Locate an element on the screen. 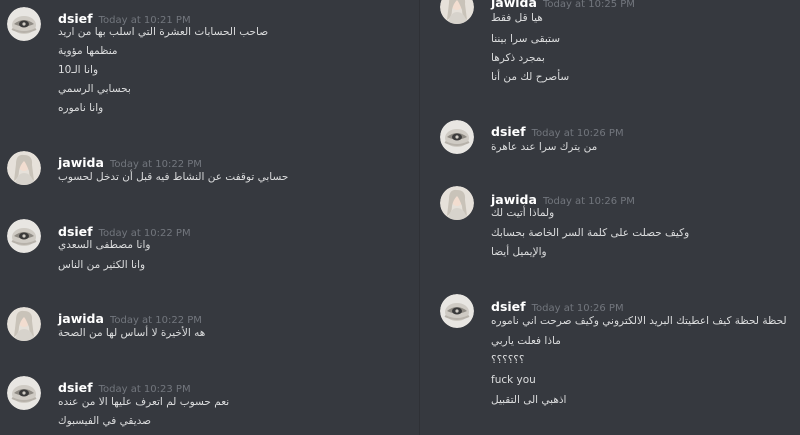 The width and height of the screenshot is (800, 435). message-line: منظمها مؤوية is located at coordinates (88, 51).